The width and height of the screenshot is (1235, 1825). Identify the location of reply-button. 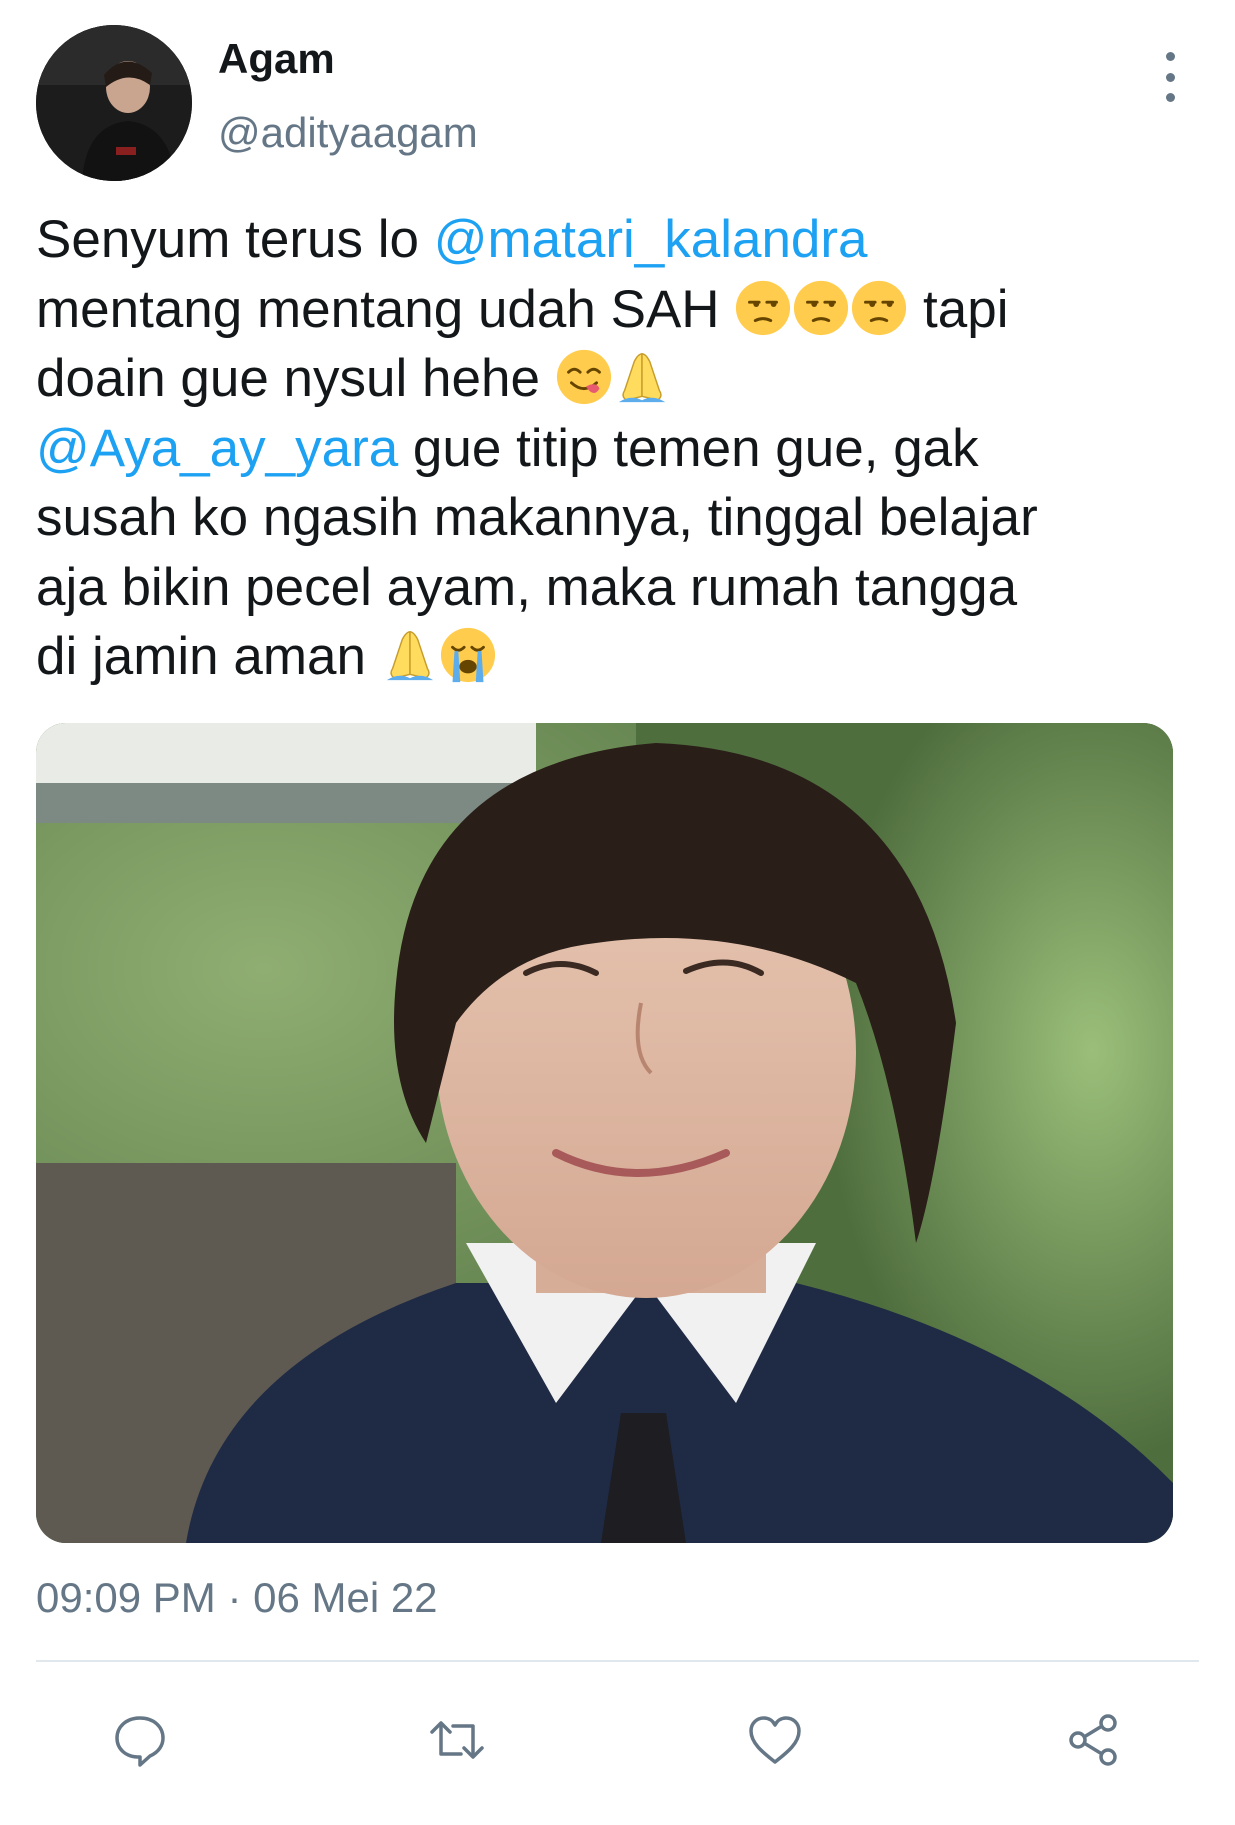
(140, 1740).